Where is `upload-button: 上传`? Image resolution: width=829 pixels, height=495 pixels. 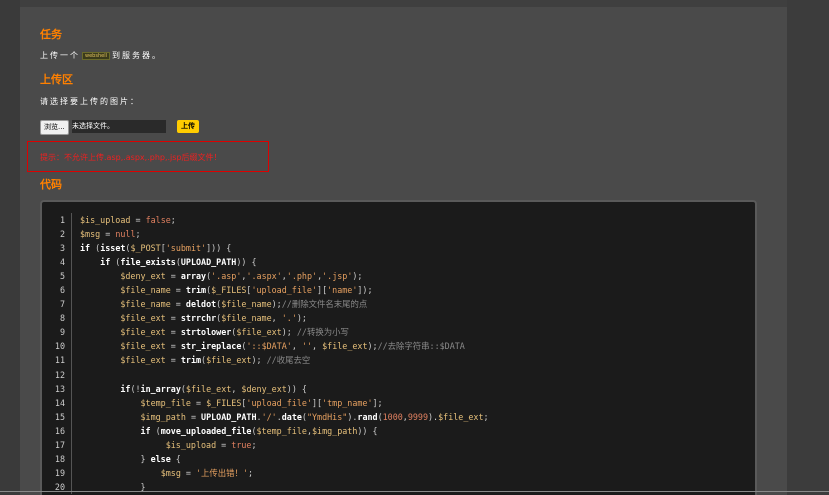 upload-button: 上传 is located at coordinates (188, 126).